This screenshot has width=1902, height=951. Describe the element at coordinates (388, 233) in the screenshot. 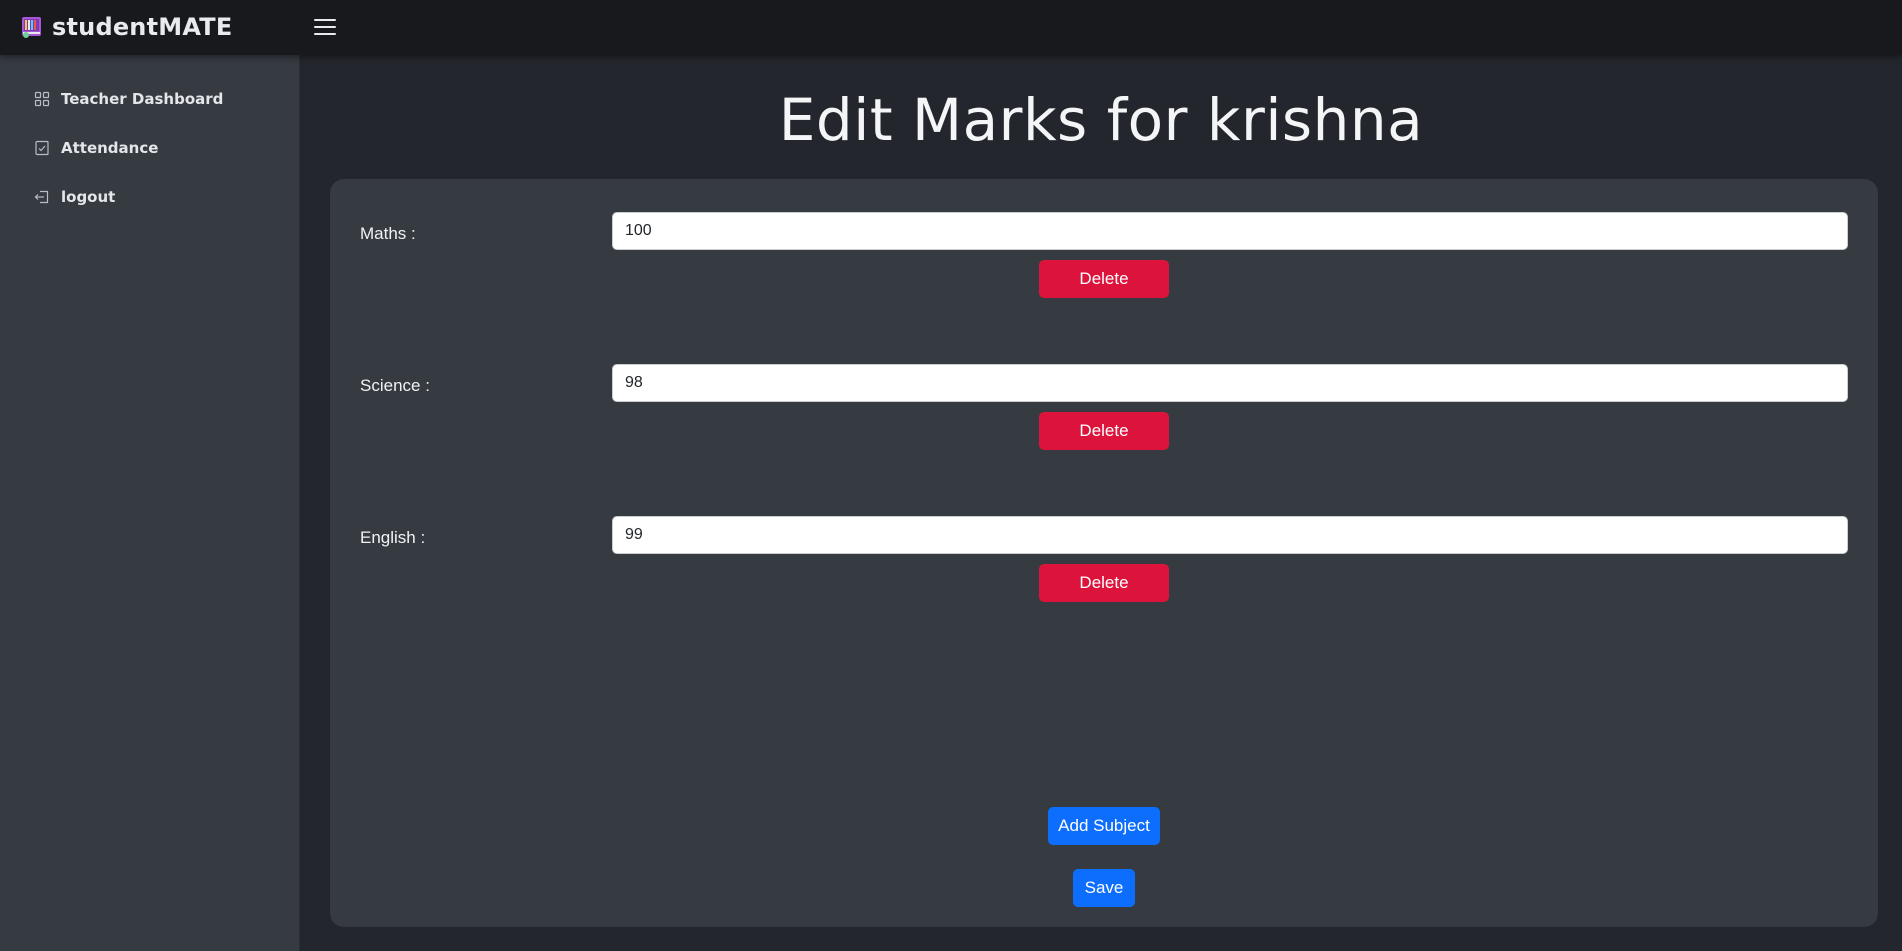

I see `subject-label: Maths :` at that location.